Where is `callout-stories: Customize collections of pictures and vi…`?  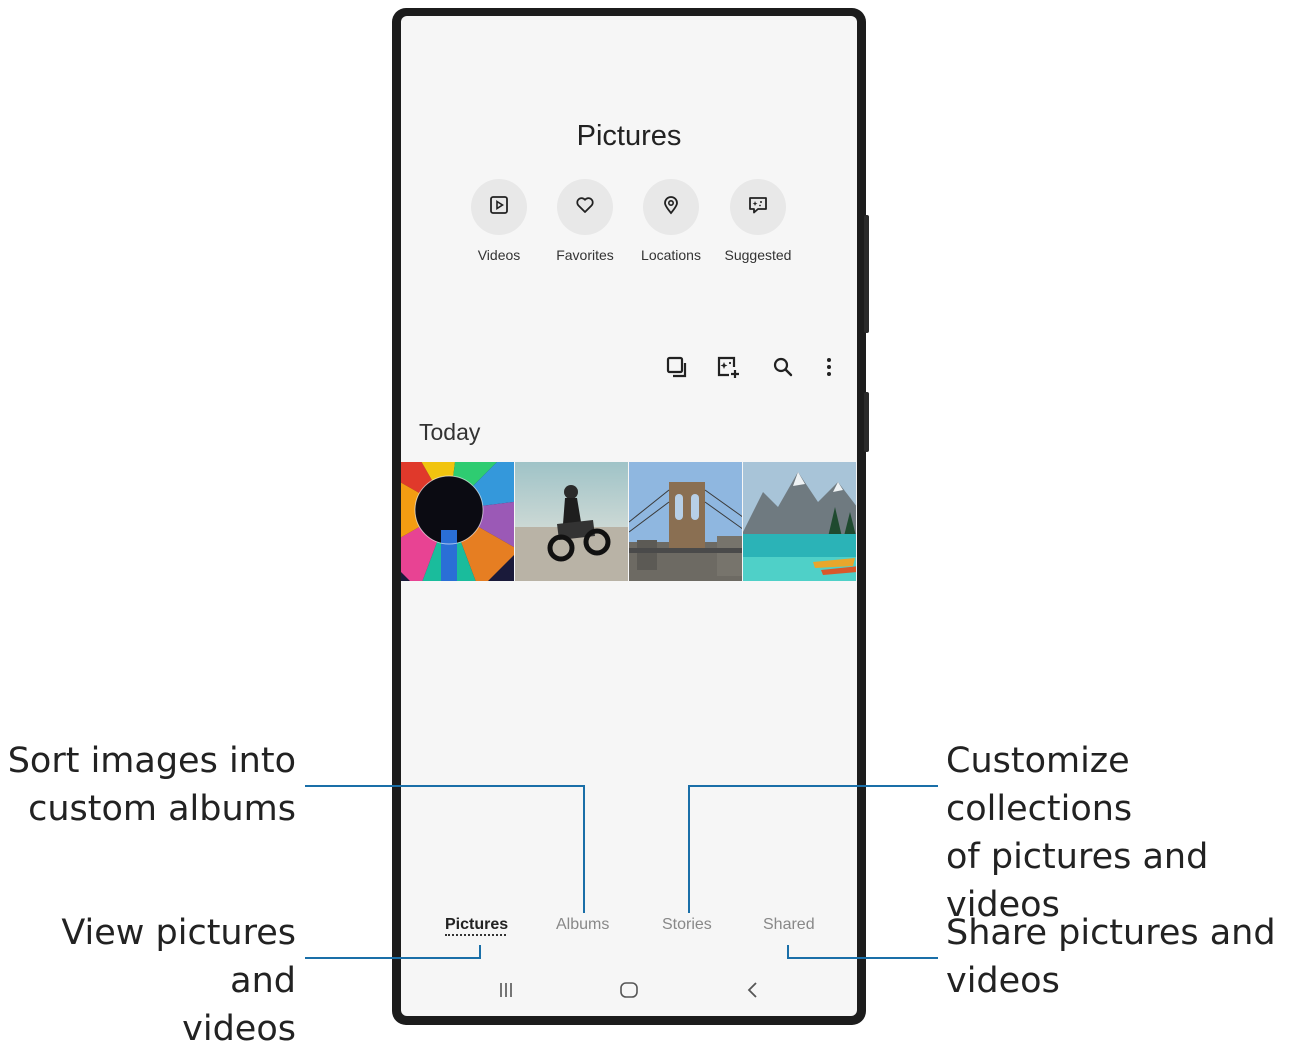
callout-stories: Customize collections of pictures and vi… is located at coordinates (1123, 833).